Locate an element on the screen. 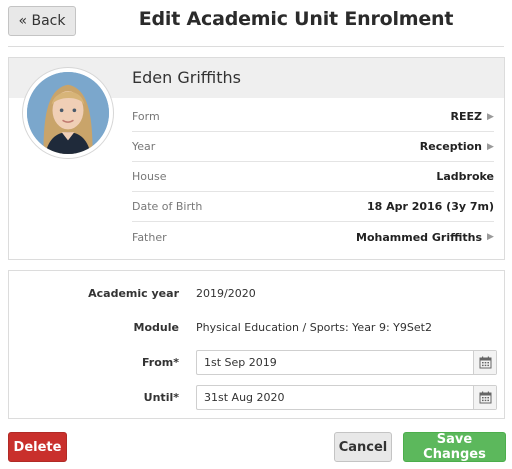 Image resolution: width=512 pixels, height=469 pixels. house-value: Ladbroke is located at coordinates (465, 176).